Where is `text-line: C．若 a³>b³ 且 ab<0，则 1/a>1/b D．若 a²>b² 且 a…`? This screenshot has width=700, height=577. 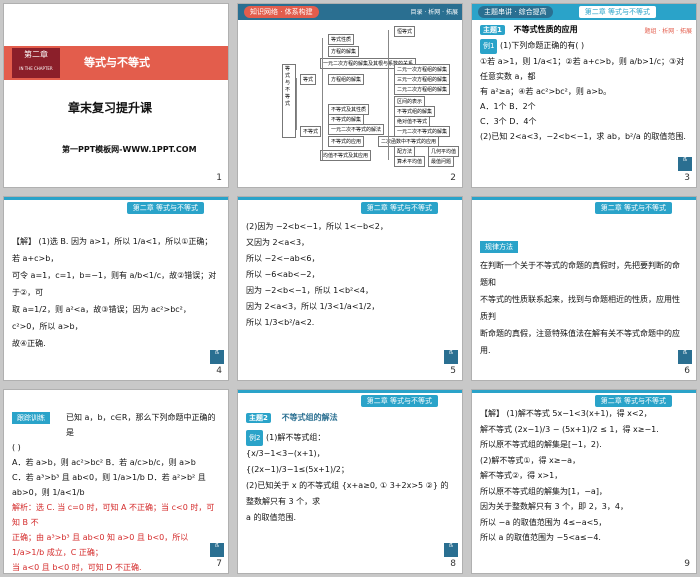
text-line: C．若 a³>b³ 且 ab<0，则 1/a>1/b D．若 a²>b² 且 a… is located at coordinates (109, 485).